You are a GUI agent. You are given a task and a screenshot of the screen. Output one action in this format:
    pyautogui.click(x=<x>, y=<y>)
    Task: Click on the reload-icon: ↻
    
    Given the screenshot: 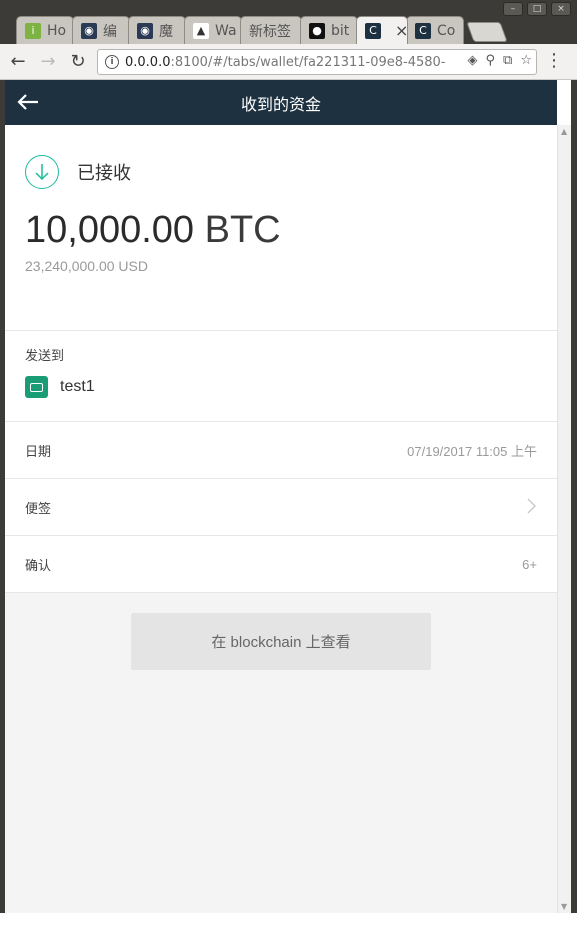 What is the action you would take?
    pyautogui.click(x=78, y=62)
    